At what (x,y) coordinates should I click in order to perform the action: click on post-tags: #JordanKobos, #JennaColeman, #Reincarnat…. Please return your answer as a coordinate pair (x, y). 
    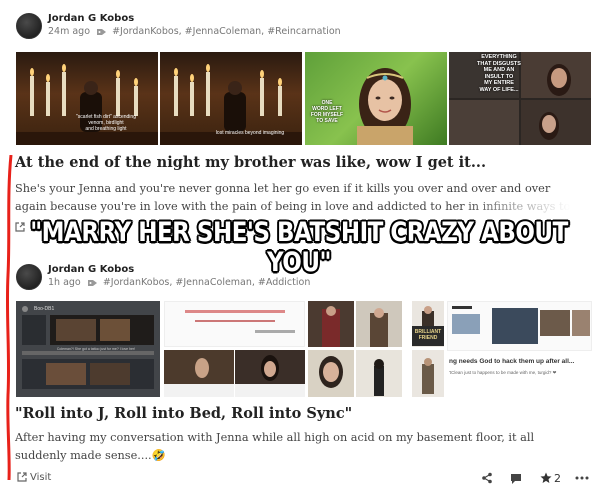
    Looking at the image, I should click on (226, 31).